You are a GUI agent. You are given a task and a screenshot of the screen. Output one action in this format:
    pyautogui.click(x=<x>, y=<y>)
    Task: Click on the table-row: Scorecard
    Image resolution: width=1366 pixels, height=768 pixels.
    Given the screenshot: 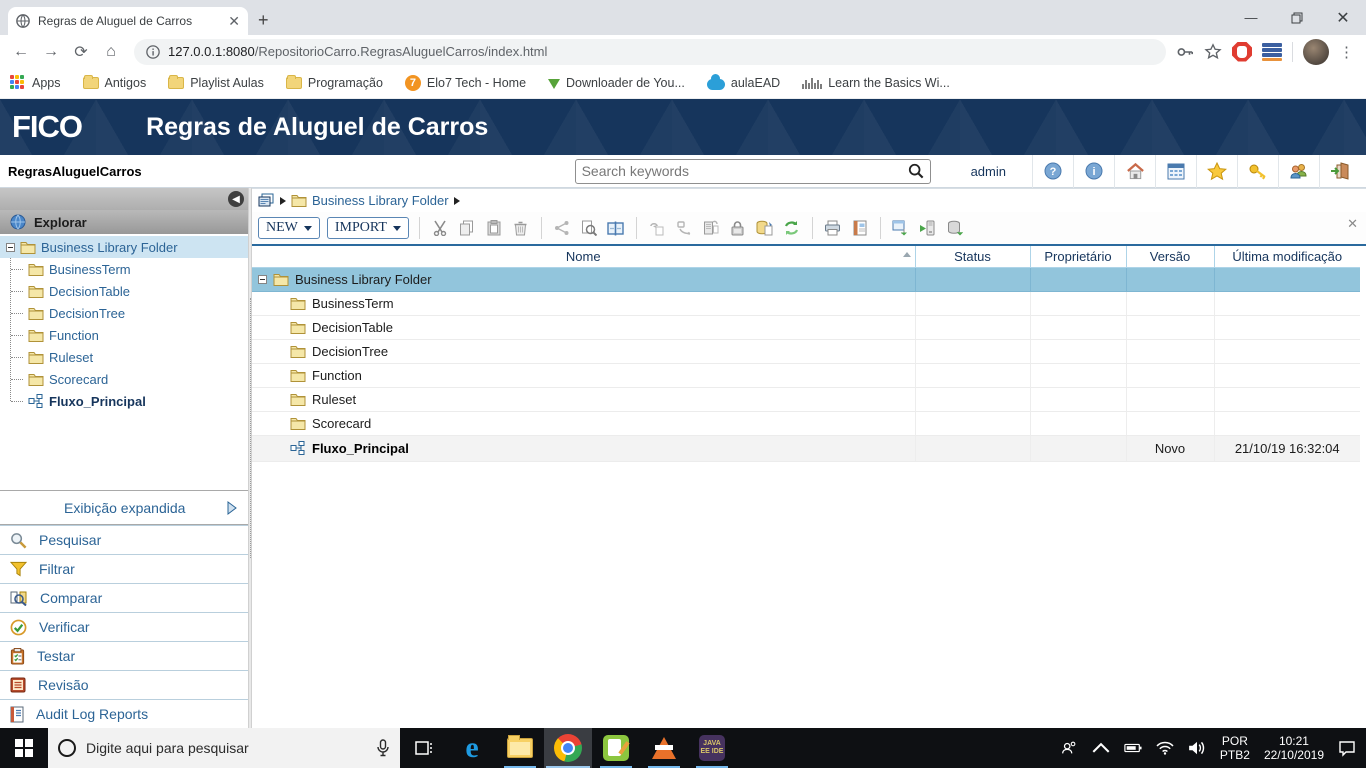 What is the action you would take?
    pyautogui.click(x=806, y=423)
    